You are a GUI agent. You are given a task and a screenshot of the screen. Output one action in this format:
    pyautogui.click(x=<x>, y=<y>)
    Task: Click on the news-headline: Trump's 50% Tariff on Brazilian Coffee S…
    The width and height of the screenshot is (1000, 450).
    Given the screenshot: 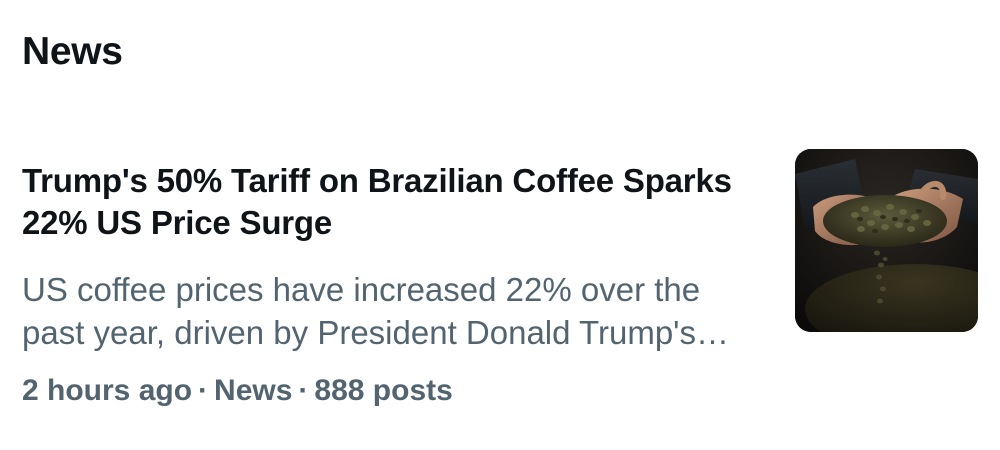 What is the action you would take?
    pyautogui.click(x=377, y=201)
    